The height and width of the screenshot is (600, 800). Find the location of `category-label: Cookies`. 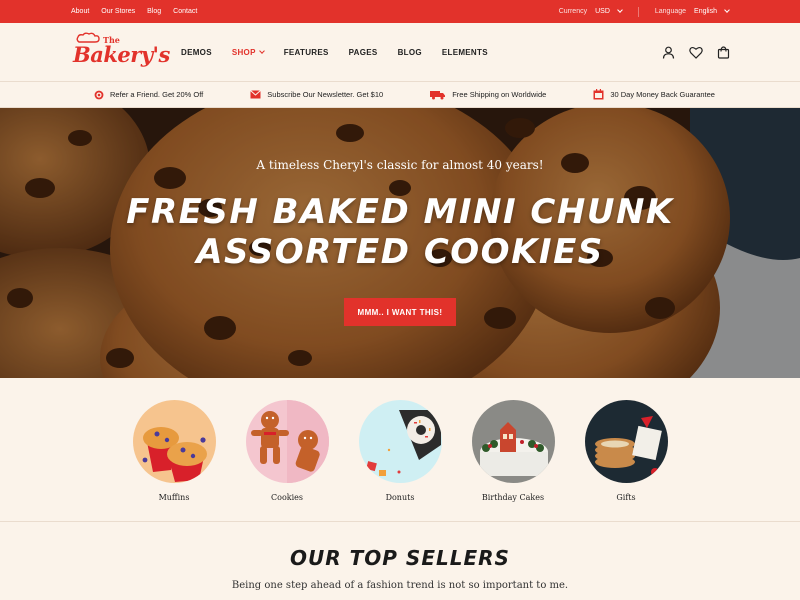

category-label: Cookies is located at coordinates (287, 497).